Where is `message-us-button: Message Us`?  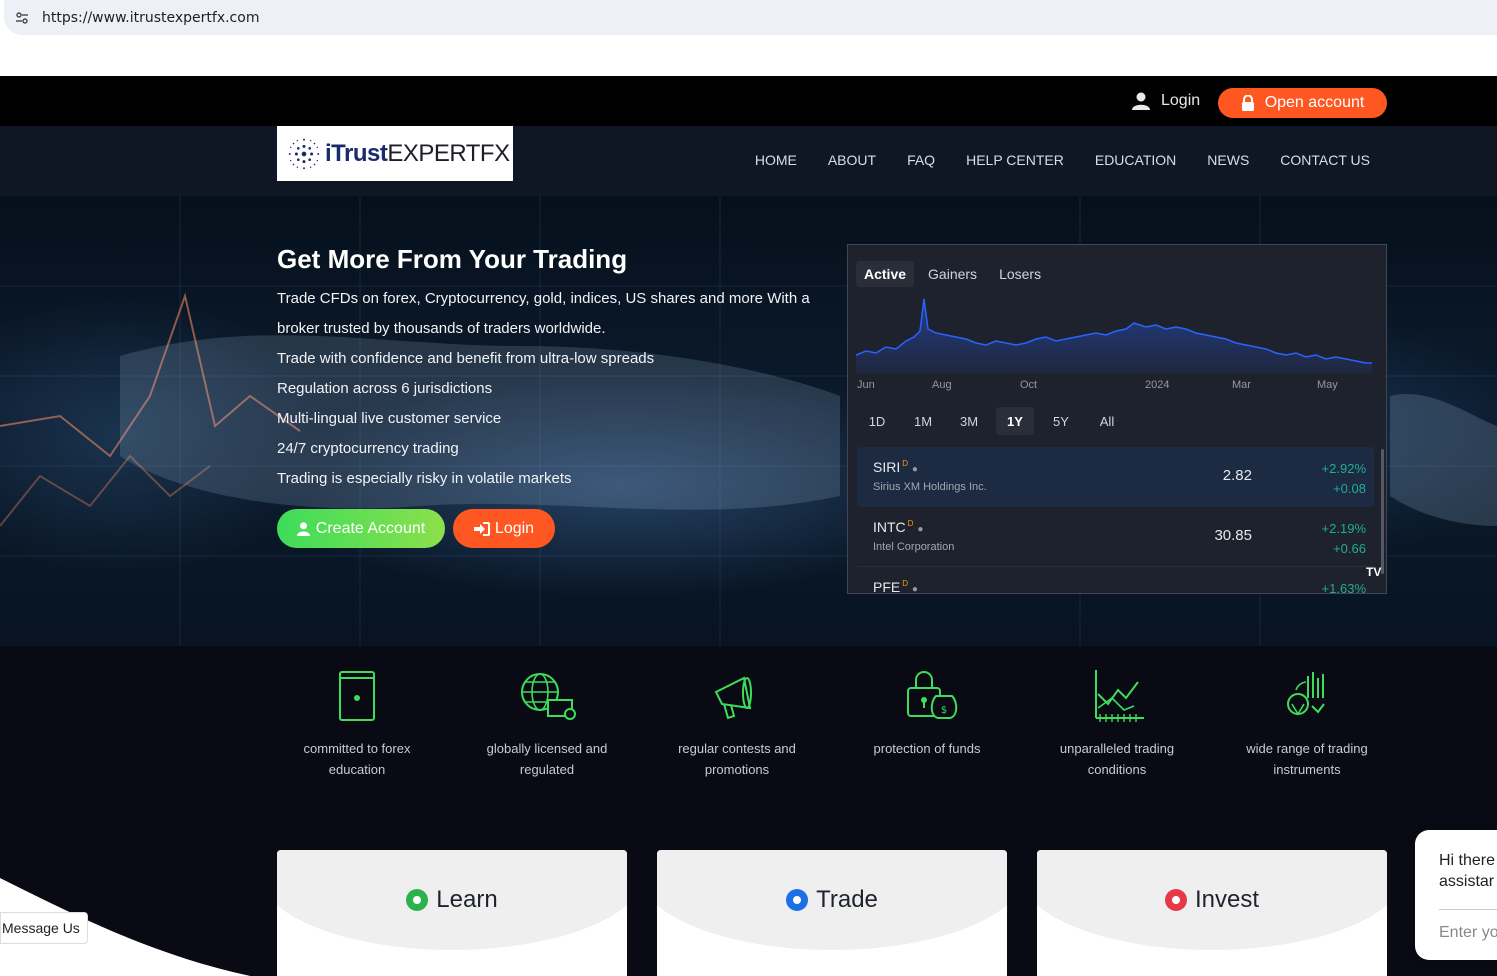 message-us-button: Message Us is located at coordinates (44, 928).